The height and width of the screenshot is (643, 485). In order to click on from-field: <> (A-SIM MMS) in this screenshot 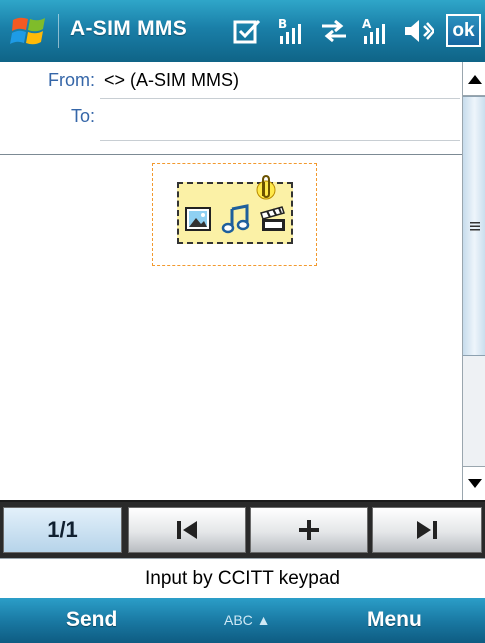, I will do `click(171, 80)`.